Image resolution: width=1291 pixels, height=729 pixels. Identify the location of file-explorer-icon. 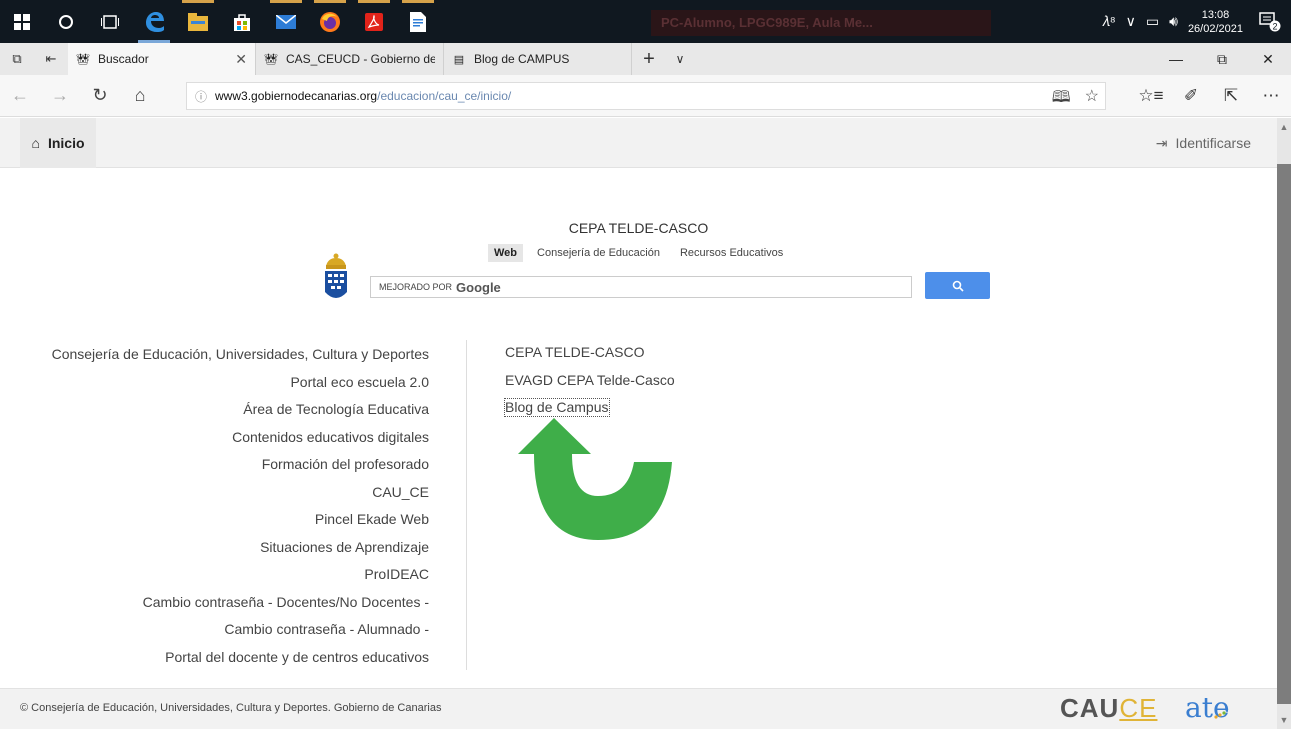
(198, 21).